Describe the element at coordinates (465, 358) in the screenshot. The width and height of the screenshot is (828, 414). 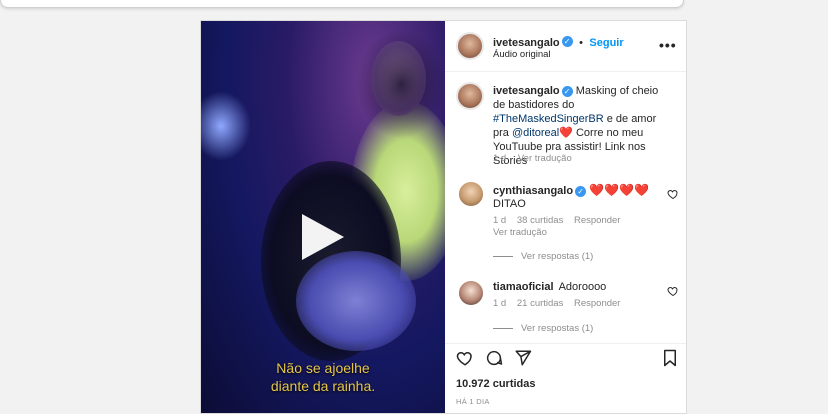
I see `like-heart-icon` at that location.